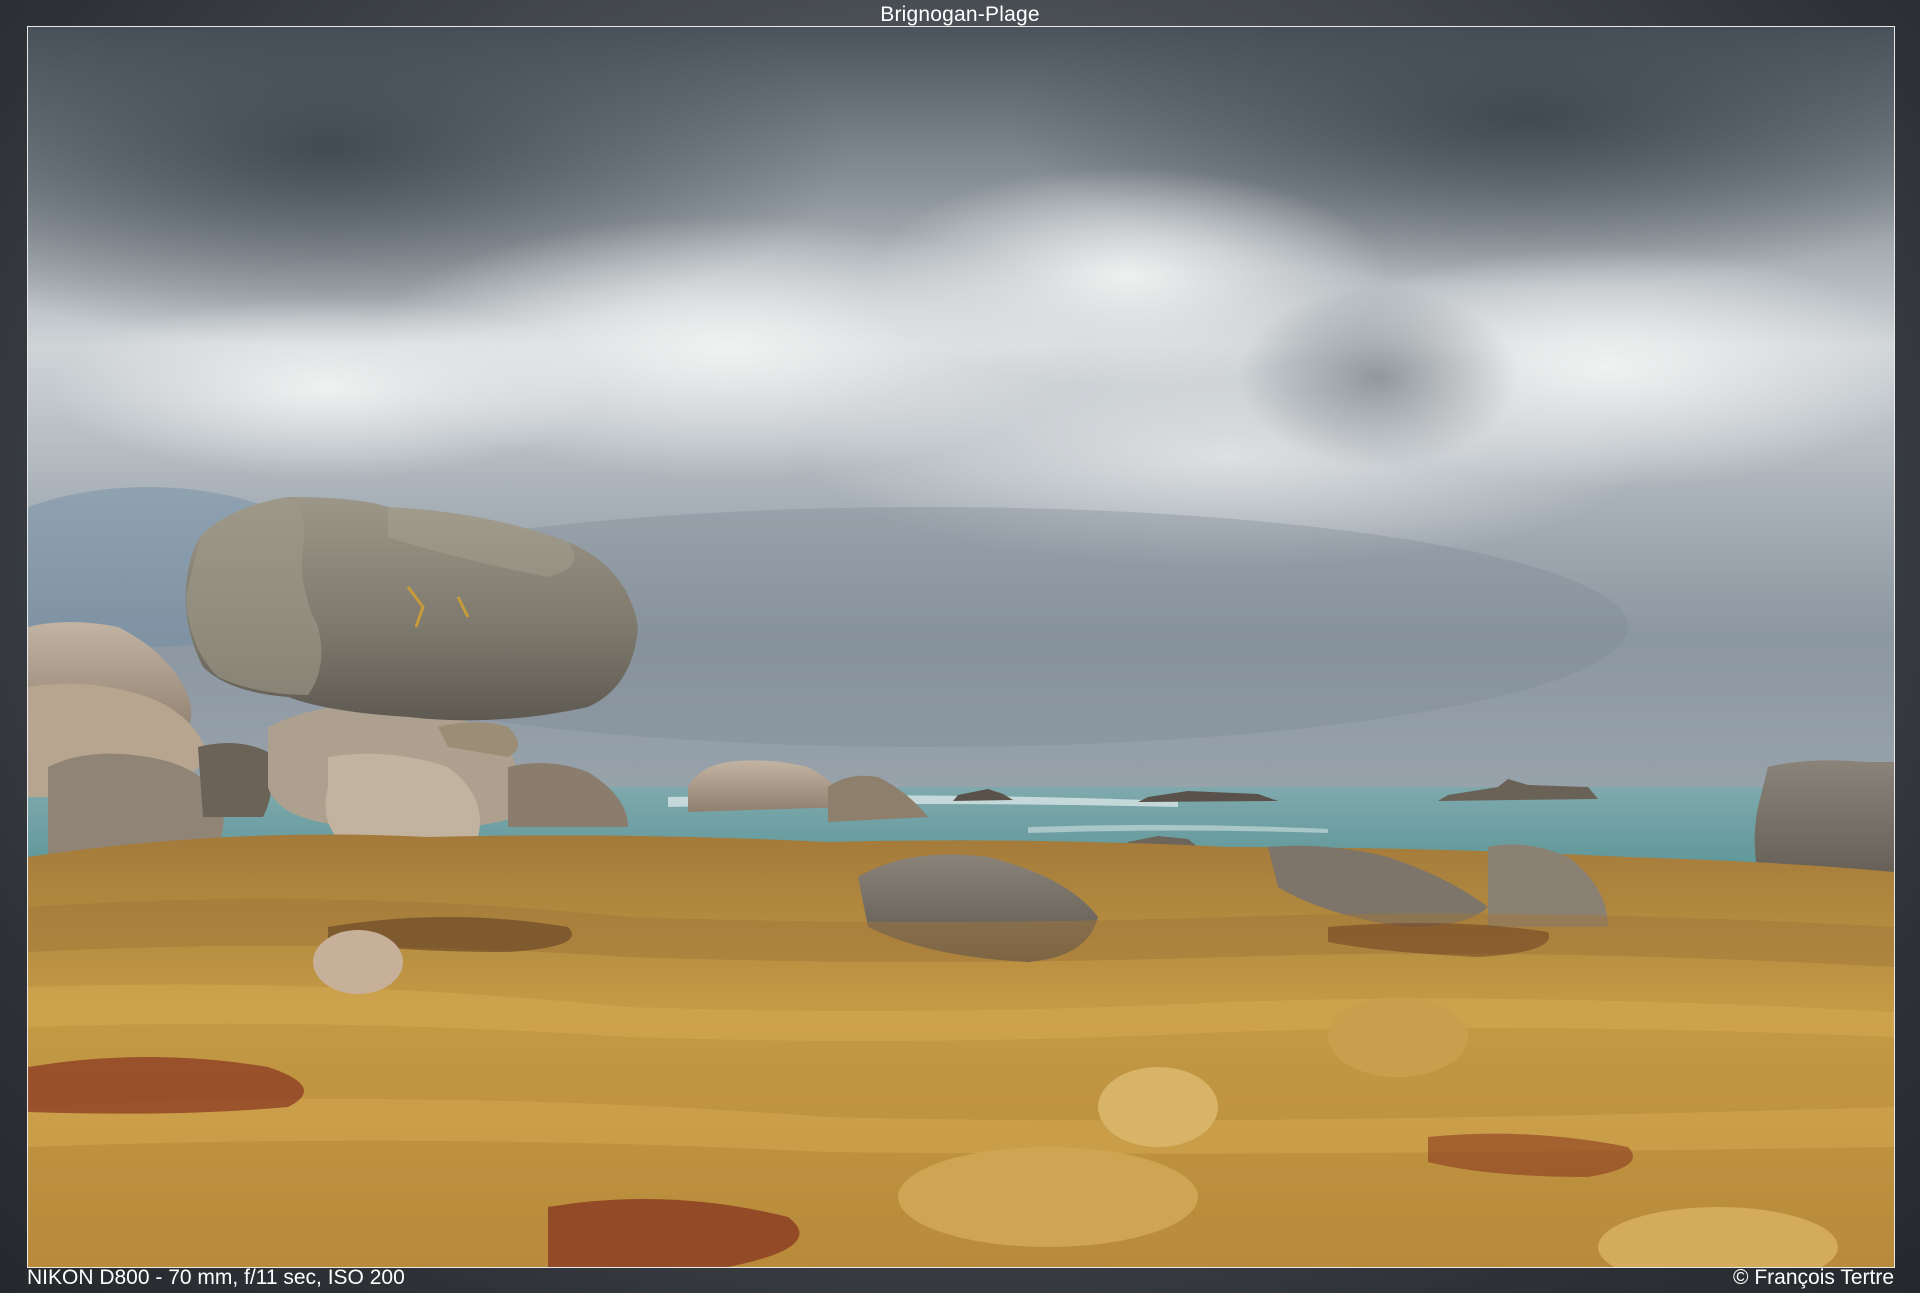 Image resolution: width=1920 pixels, height=1293 pixels. What do you see at coordinates (1813, 1277) in the screenshot?
I see `copyright-caption: © François Tertre` at bounding box center [1813, 1277].